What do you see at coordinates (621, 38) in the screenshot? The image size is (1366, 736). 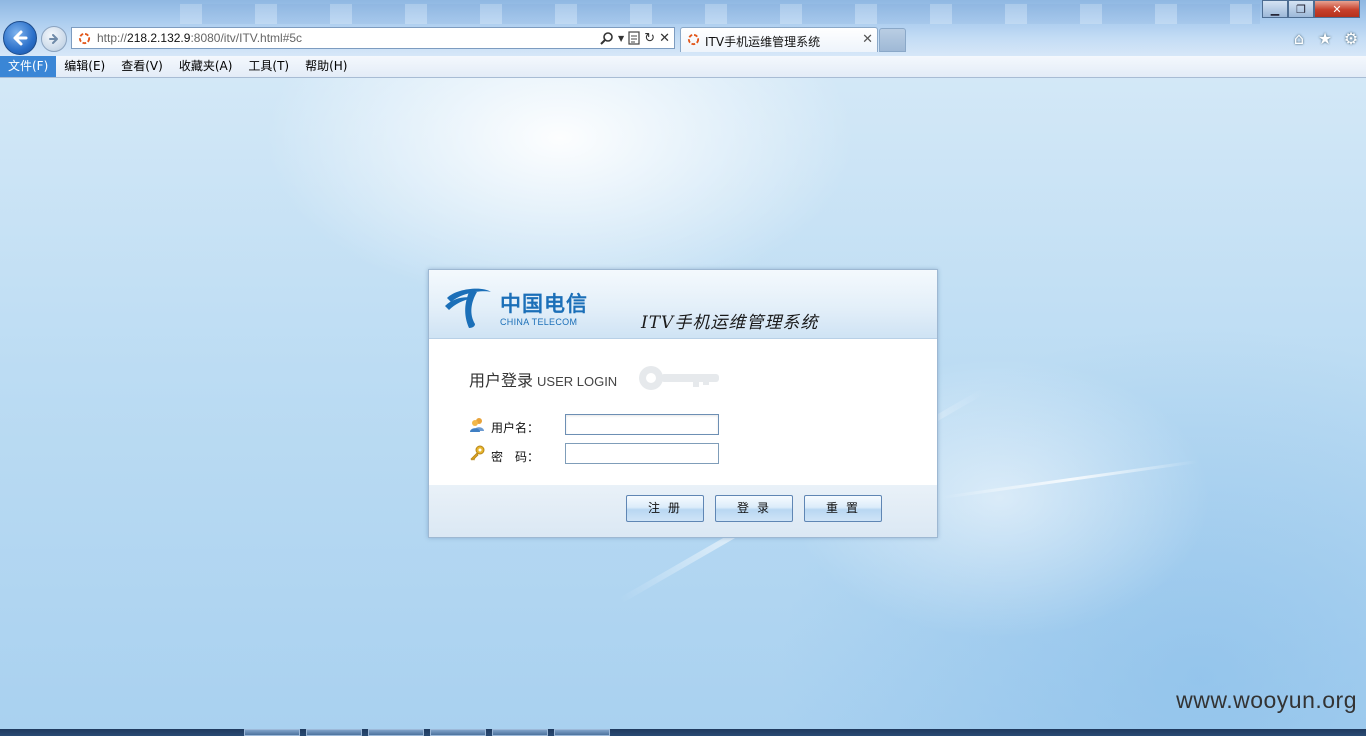 I see `dropdown-arrow-icon: ▼` at bounding box center [621, 38].